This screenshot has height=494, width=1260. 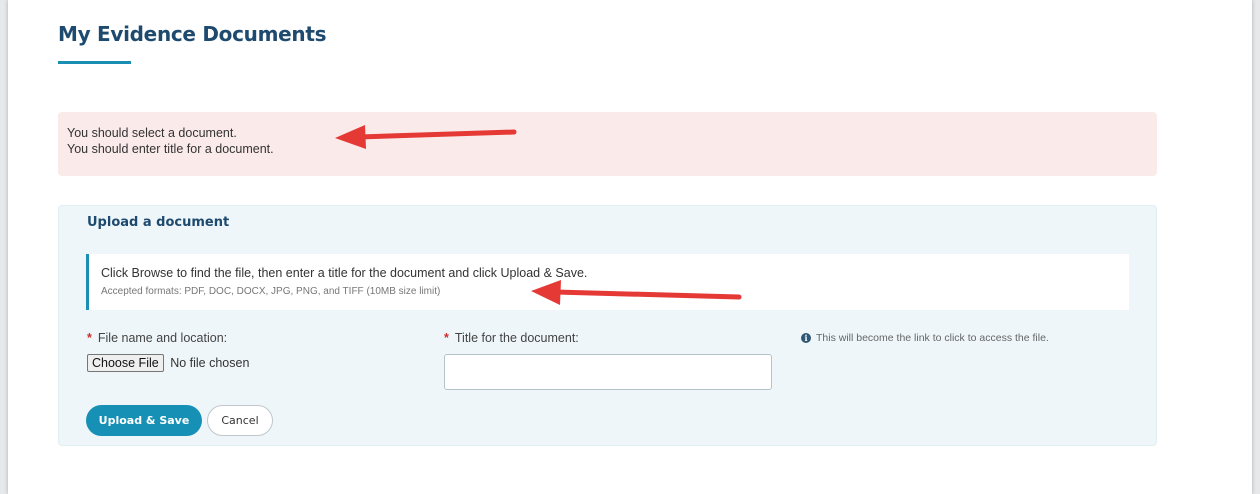 I want to click on file-label-text: File name and location:, so click(x=162, y=338).